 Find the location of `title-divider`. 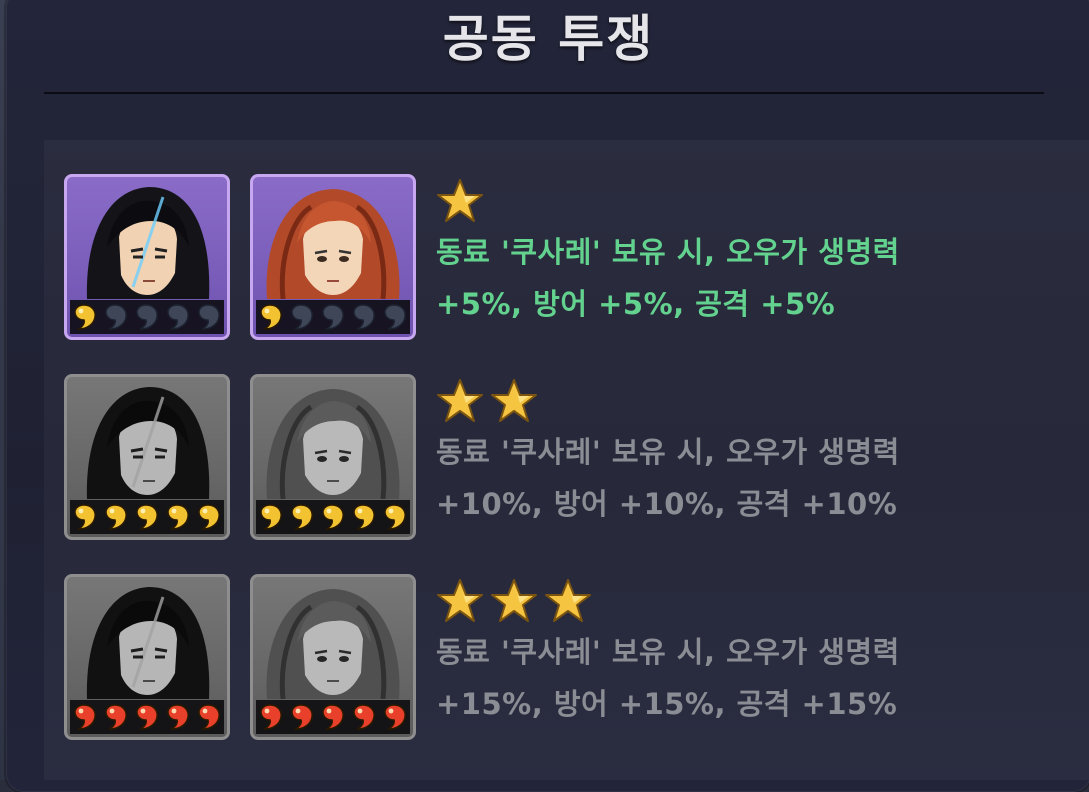

title-divider is located at coordinates (544, 93).